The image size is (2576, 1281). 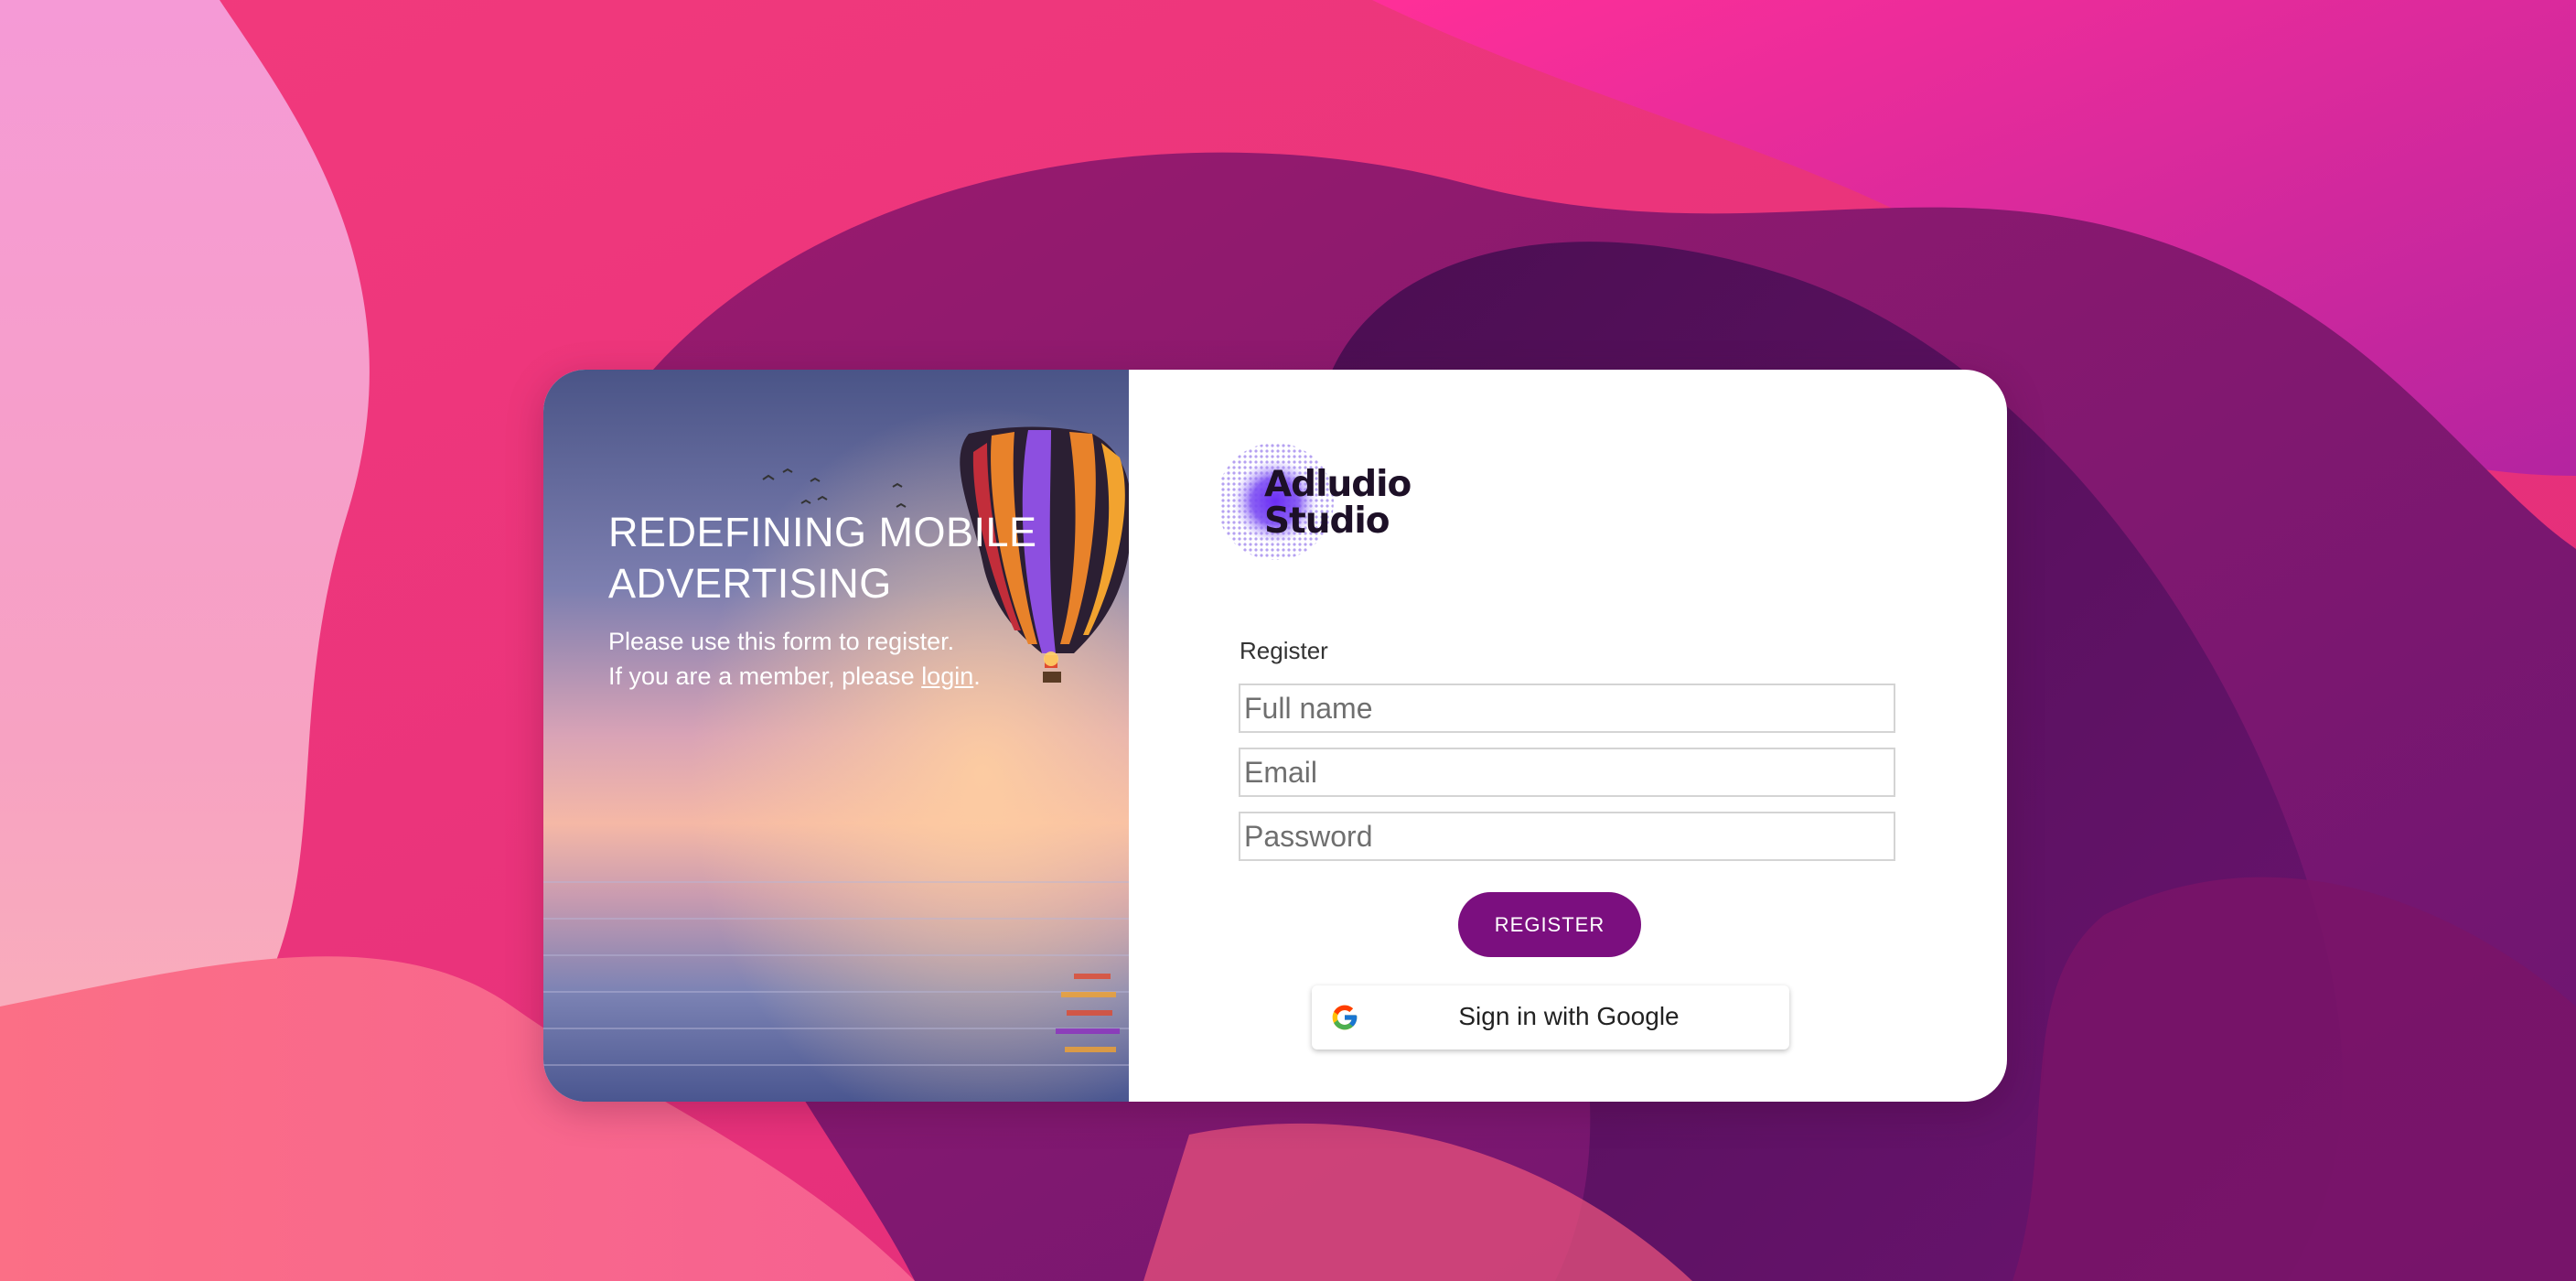 I want to click on form-label-register: Register, so click(x=1284, y=651).